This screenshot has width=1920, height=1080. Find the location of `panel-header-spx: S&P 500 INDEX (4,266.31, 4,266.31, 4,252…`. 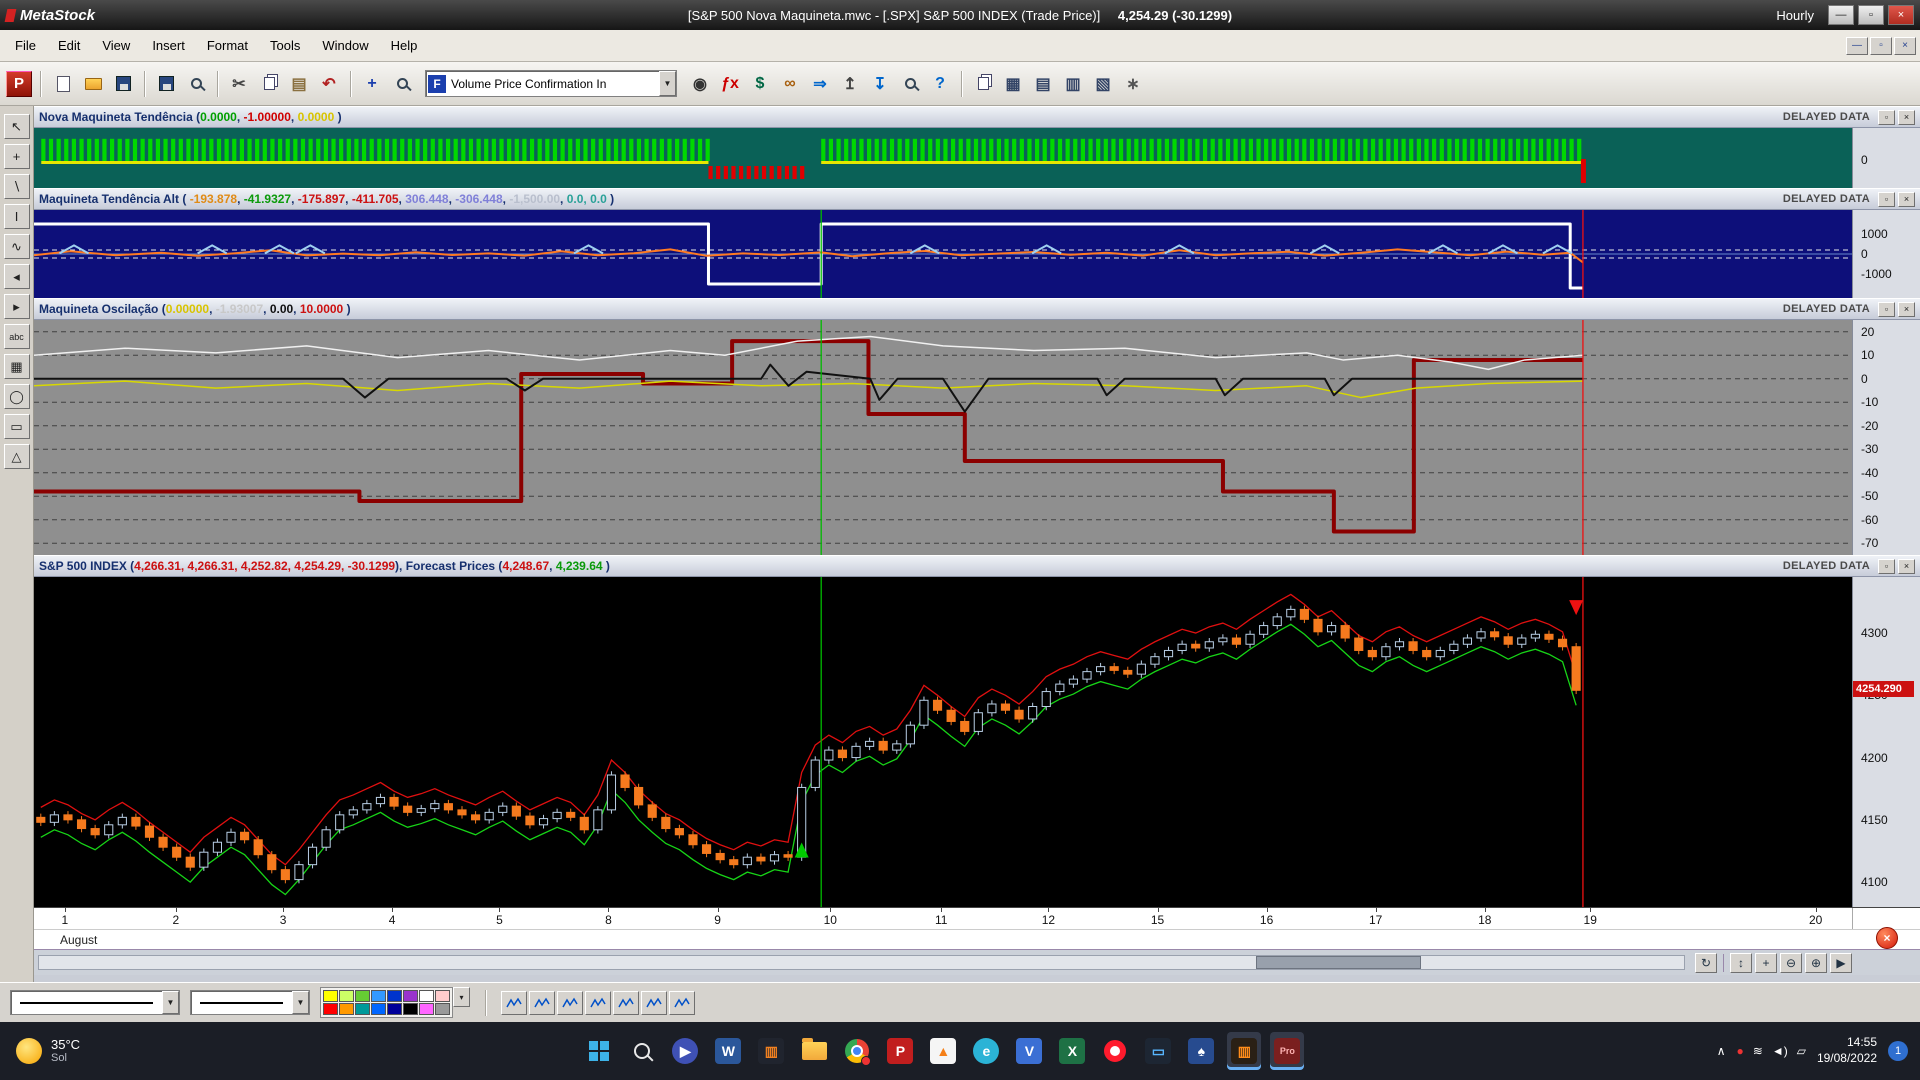

panel-header-spx: S&P 500 INDEX (4,266.31, 4,266.31, 4,252… is located at coordinates (977, 566).